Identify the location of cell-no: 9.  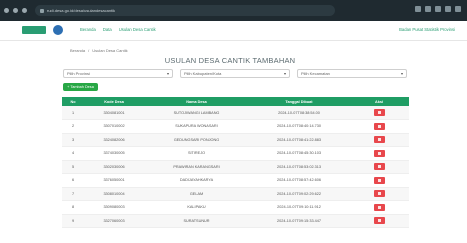
(73, 221).